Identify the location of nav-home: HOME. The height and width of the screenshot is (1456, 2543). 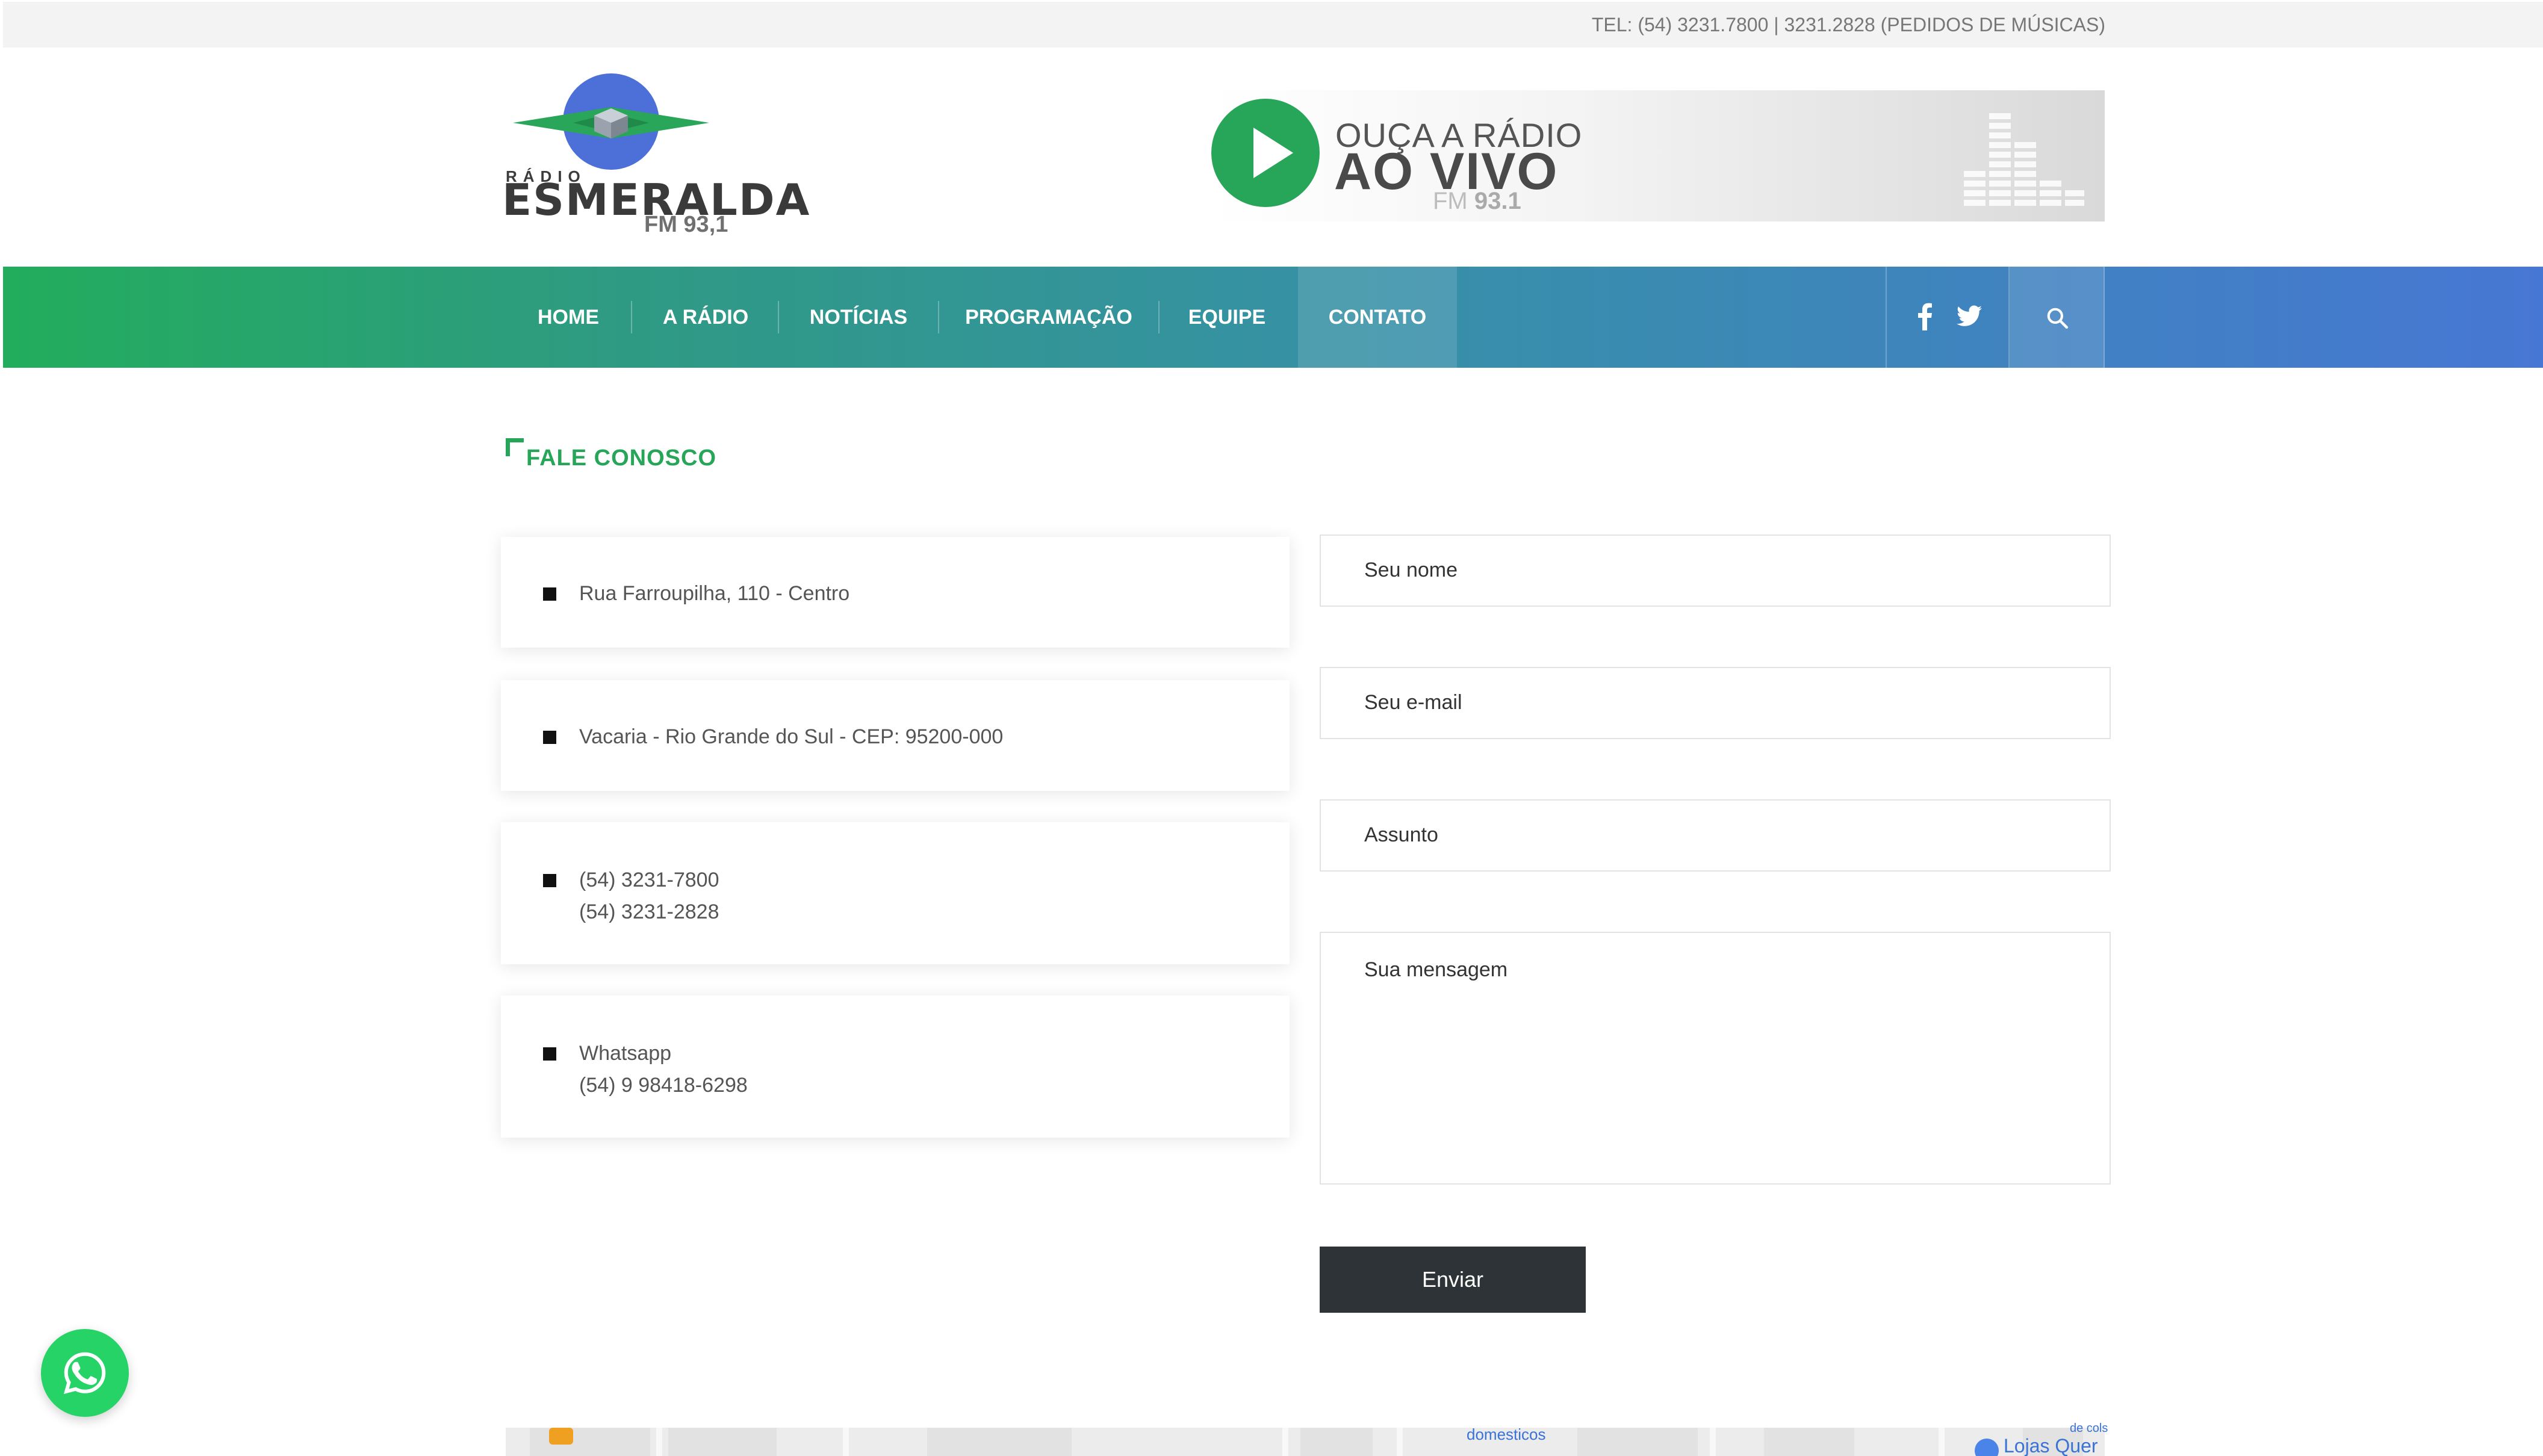
(568, 318).